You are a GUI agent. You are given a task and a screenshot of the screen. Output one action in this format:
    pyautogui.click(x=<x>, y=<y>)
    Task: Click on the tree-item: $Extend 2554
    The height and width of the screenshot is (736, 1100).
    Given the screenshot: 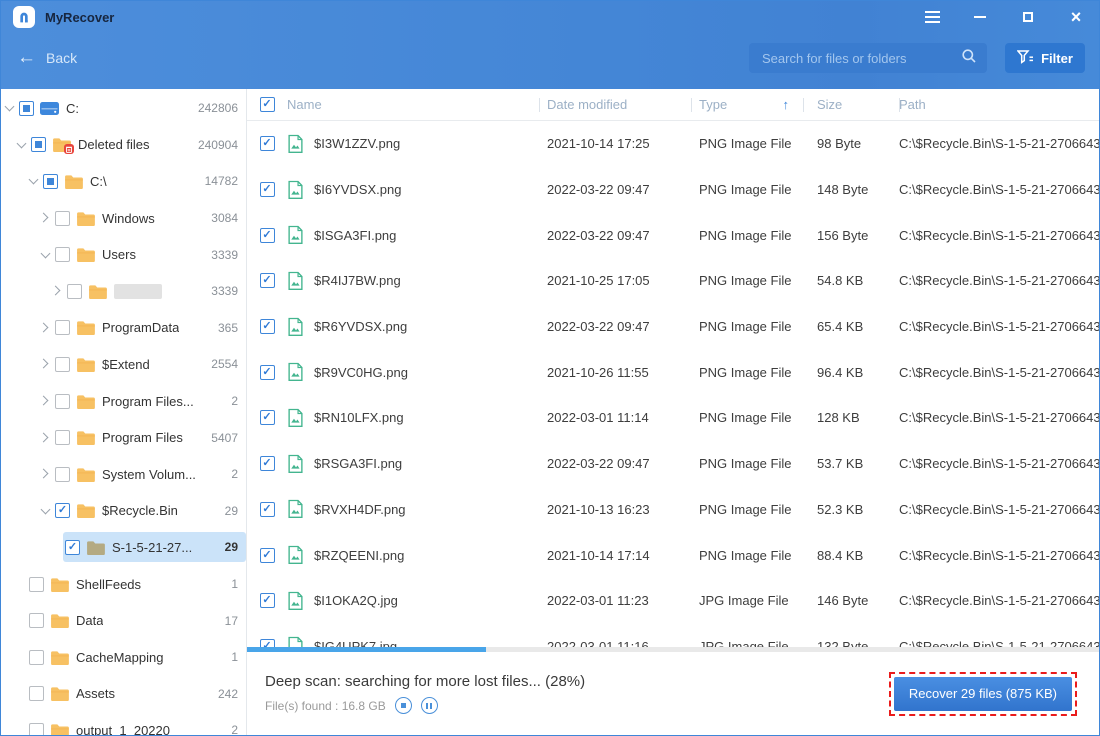 What is the action you would take?
    pyautogui.click(x=123, y=364)
    